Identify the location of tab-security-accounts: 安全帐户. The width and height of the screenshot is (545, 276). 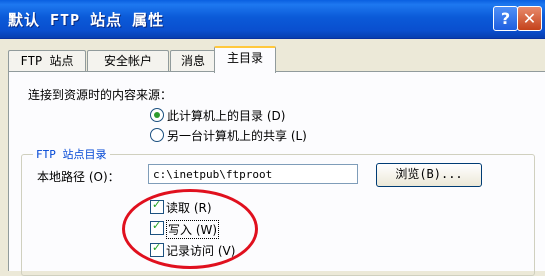
(128, 60).